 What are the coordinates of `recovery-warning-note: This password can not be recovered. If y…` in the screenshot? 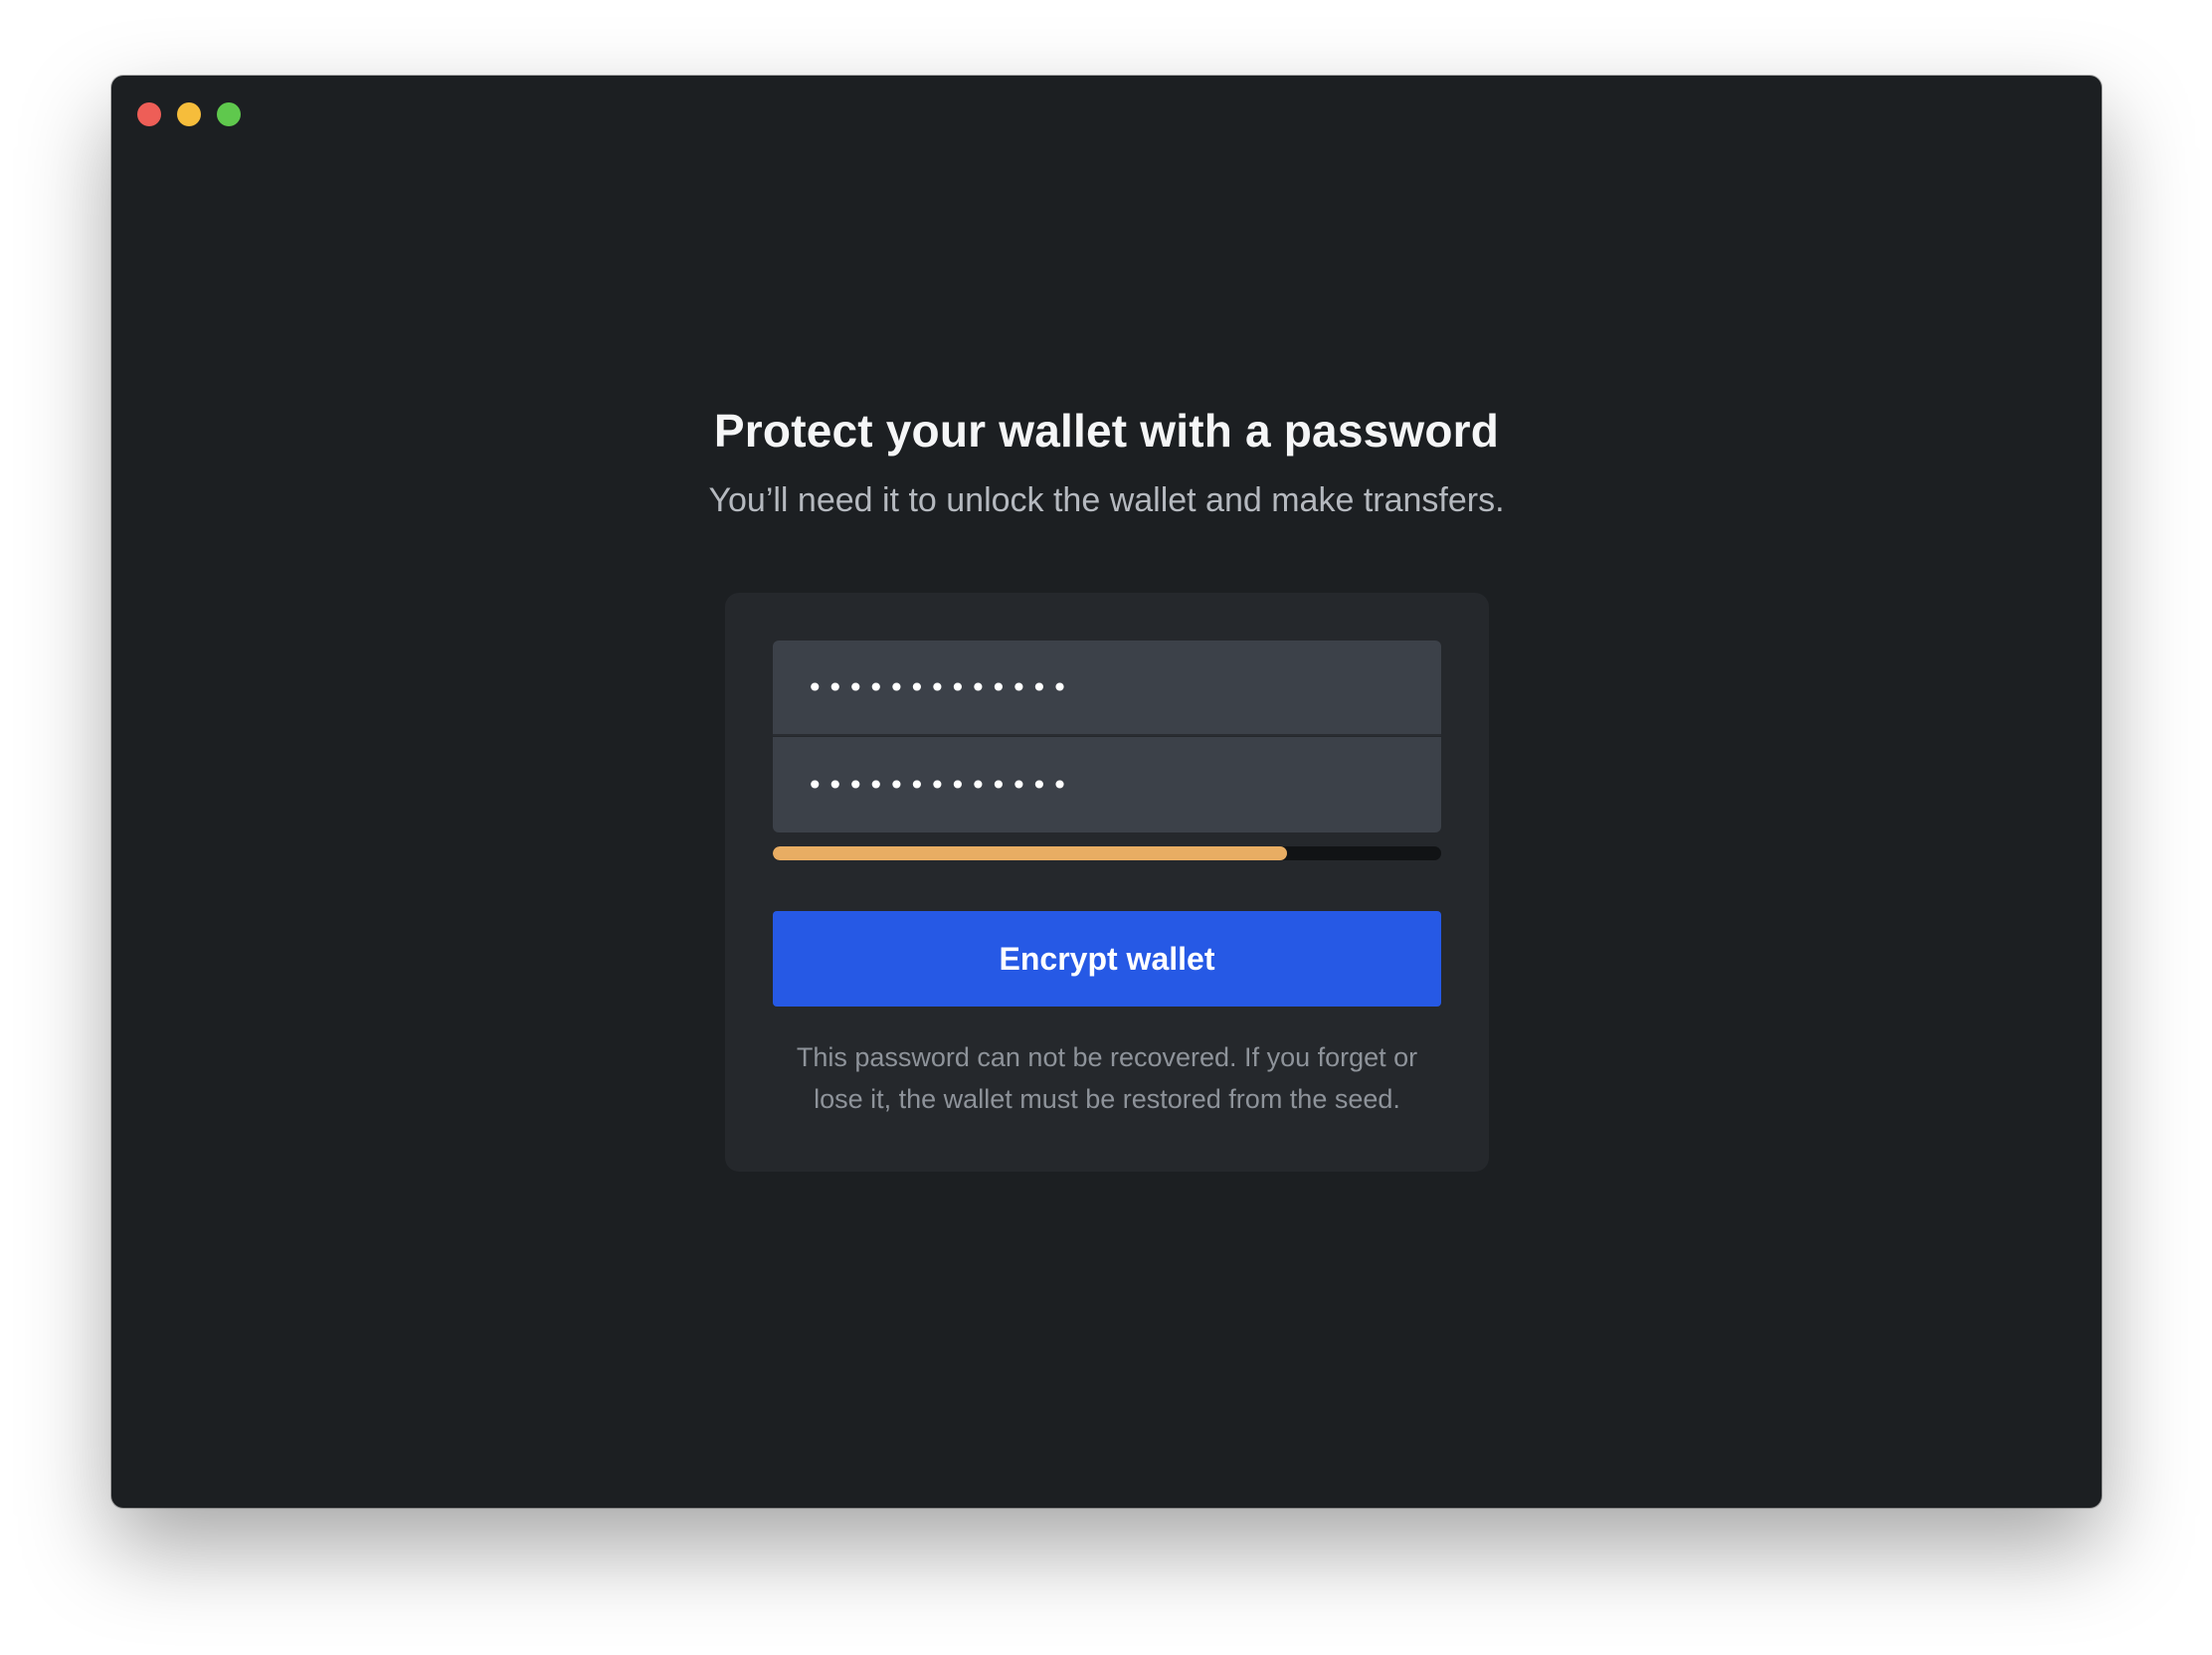 It's located at (1107, 1078).